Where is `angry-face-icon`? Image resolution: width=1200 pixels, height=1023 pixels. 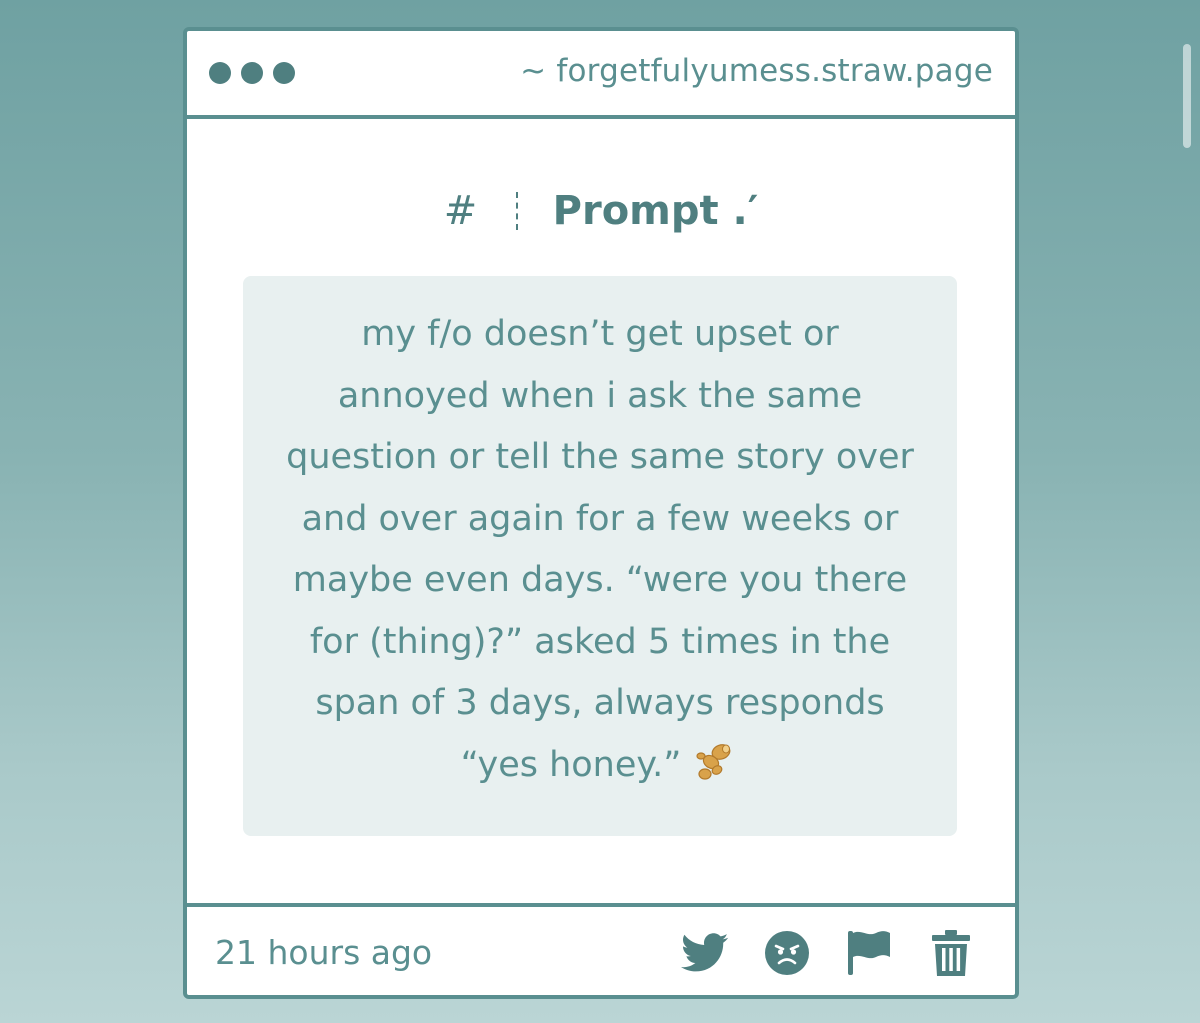
angry-face-icon is located at coordinates (787, 953).